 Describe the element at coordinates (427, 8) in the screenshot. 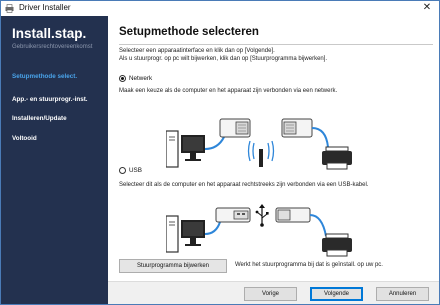

I see `close-icon: ✕` at that location.